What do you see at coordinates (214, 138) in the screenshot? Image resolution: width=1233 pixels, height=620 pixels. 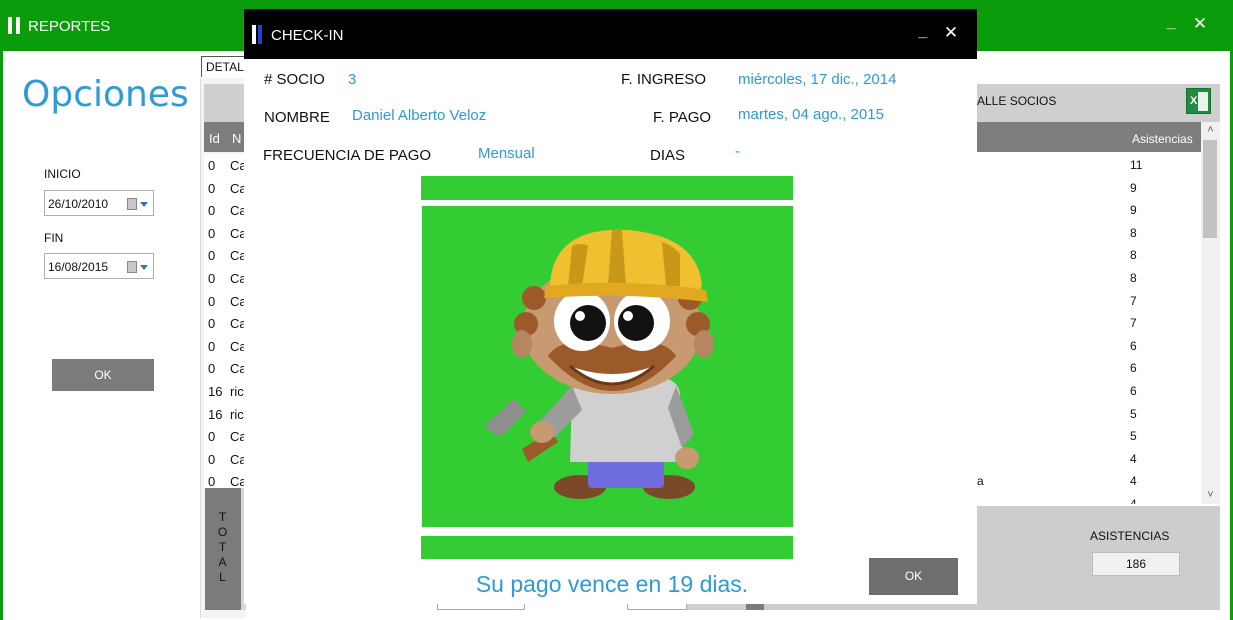 I see `column-header-id: Id` at bounding box center [214, 138].